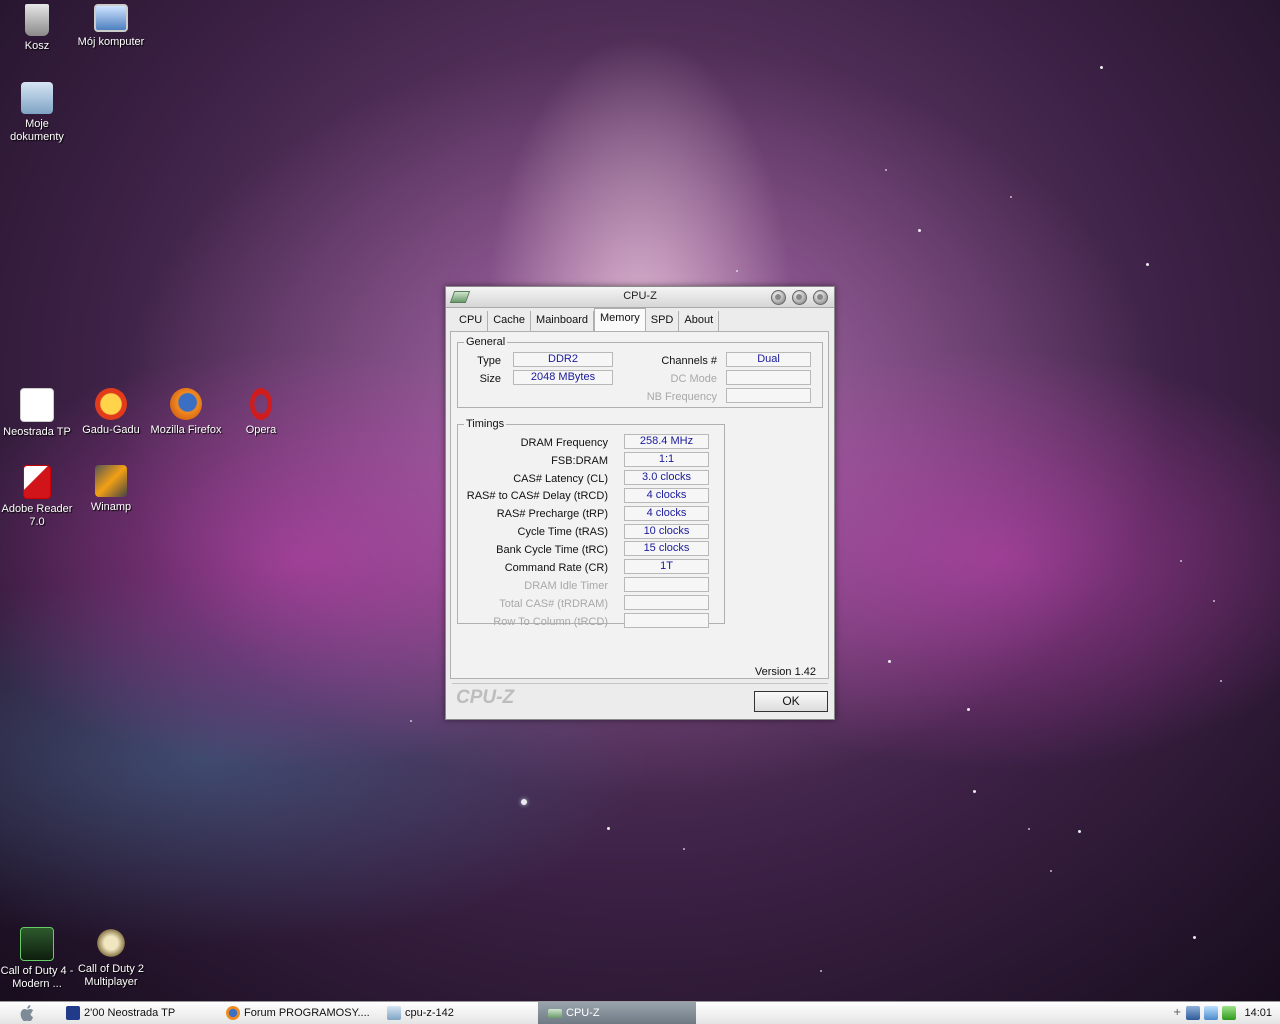 This screenshot has width=1280, height=1024. Describe the element at coordinates (768, 359) in the screenshot. I see `channels-value: Dual` at that location.